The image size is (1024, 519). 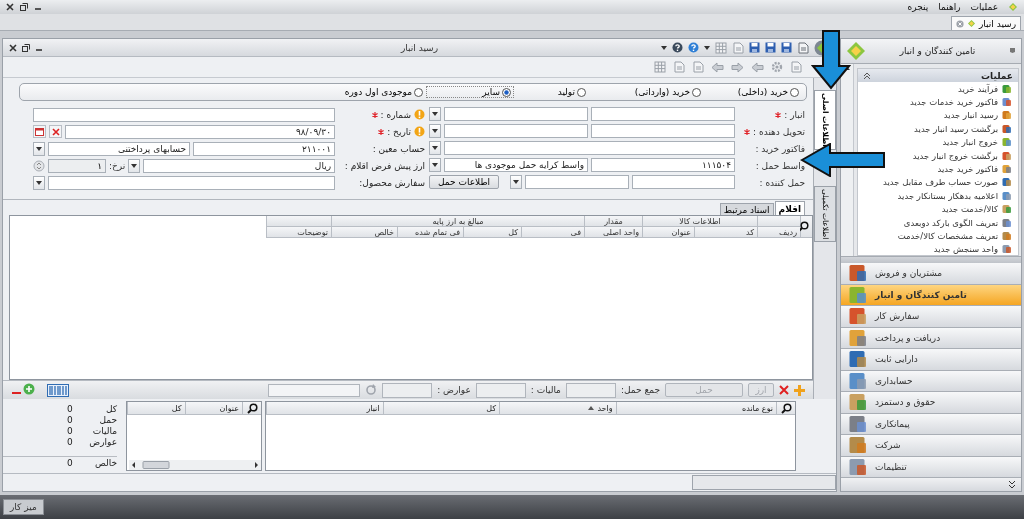 What do you see at coordinates (977, 169) in the screenshot?
I see `action-link: فاکتور خرید جدید` at bounding box center [977, 169].